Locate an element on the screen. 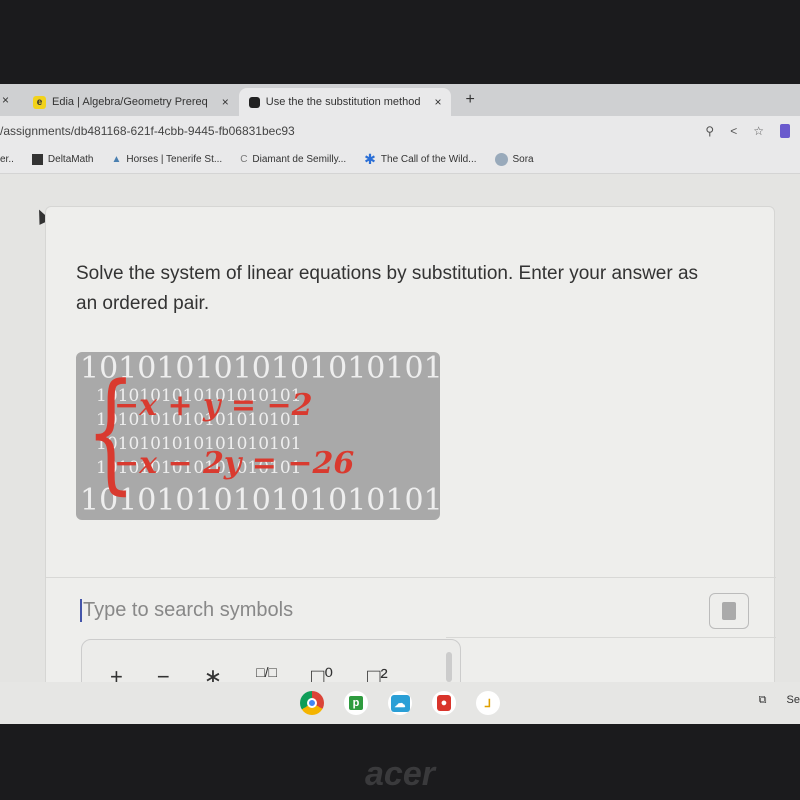 Image resolution: width=800 pixels, height=800 pixels. asterisk-icon: ✱ is located at coordinates (370, 159).